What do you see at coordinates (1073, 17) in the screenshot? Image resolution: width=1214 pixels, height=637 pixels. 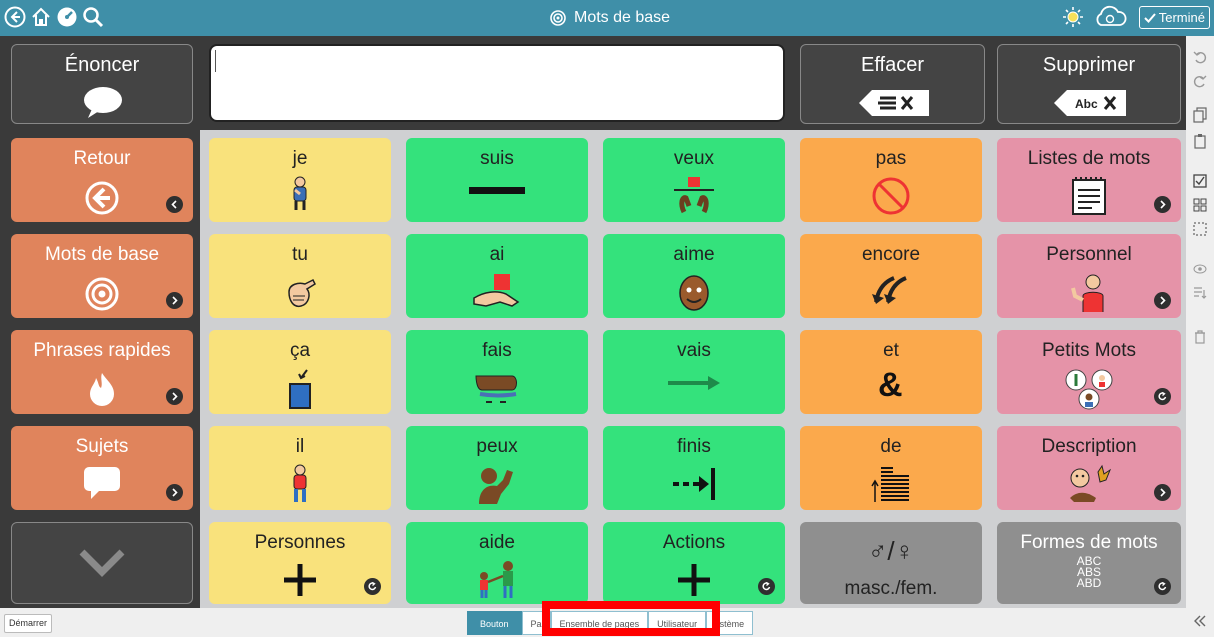 I see `brightness-icon` at bounding box center [1073, 17].